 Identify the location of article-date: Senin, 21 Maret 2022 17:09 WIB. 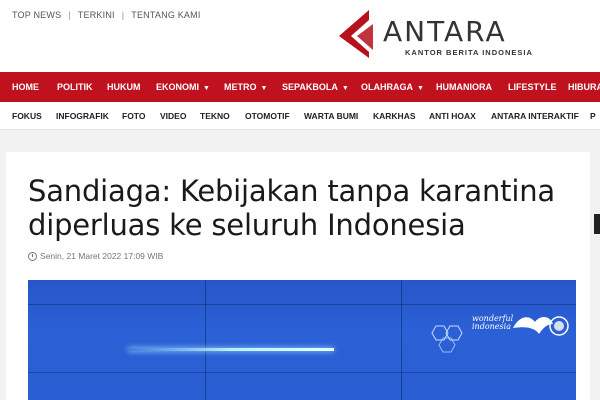
(102, 256).